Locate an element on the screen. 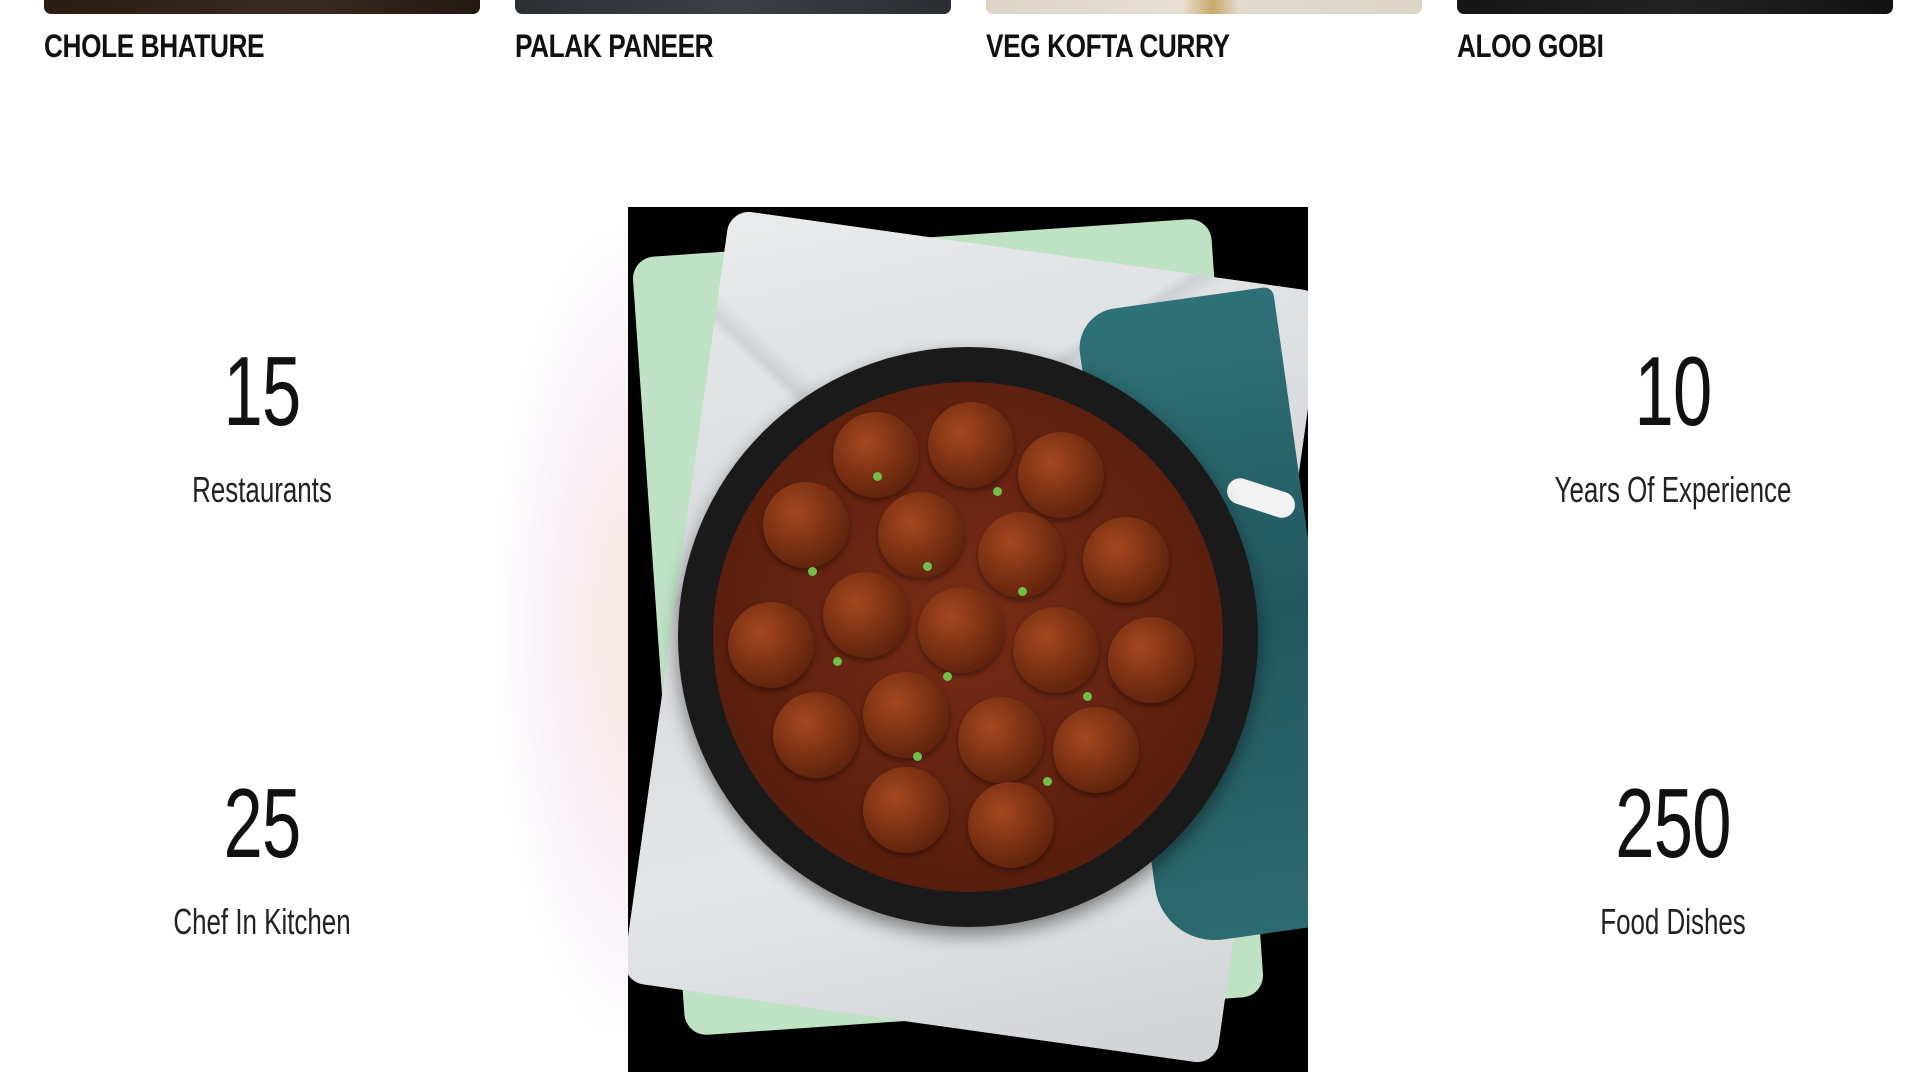  dish-title: PALAK PANEER is located at coordinates (614, 46).